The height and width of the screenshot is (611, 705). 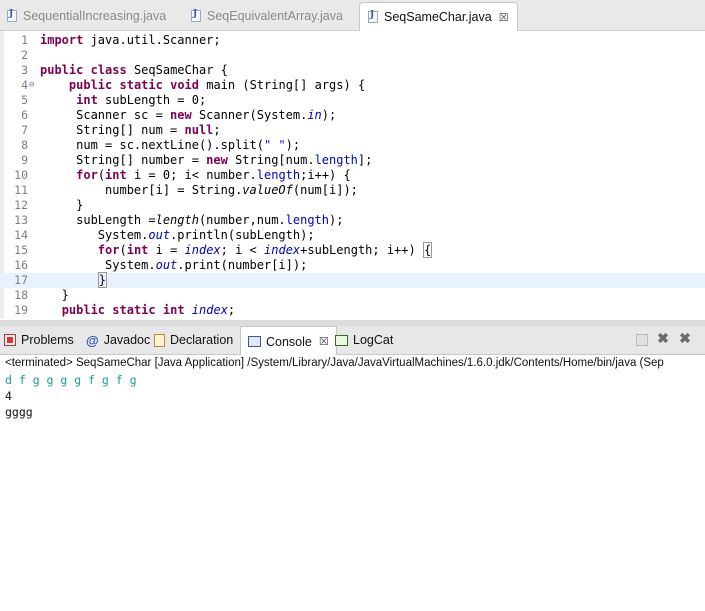 I want to click on tab-seq-same-char: SeqSameChar.java ☒, so click(x=438, y=16).